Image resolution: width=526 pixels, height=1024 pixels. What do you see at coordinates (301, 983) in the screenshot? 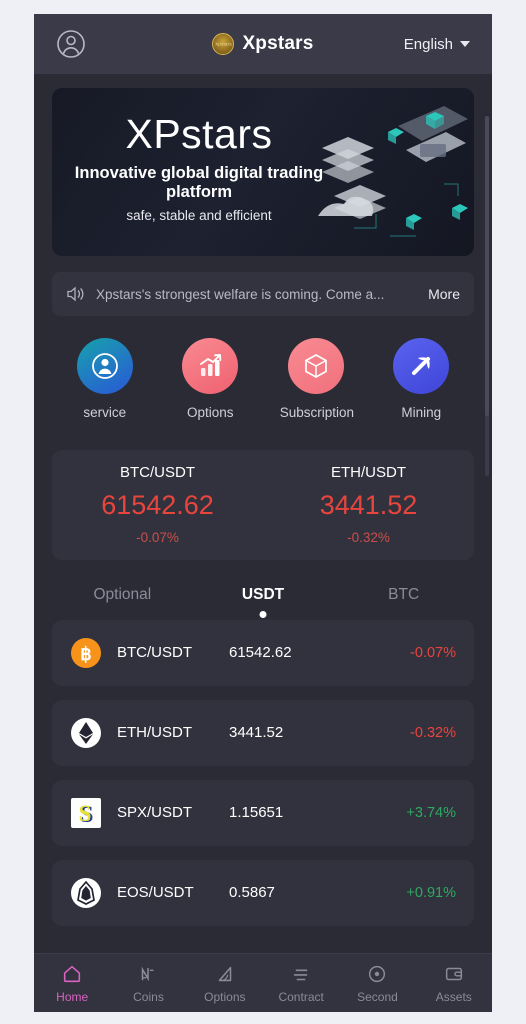
I see `nav-item-contract: Contract` at bounding box center [301, 983].